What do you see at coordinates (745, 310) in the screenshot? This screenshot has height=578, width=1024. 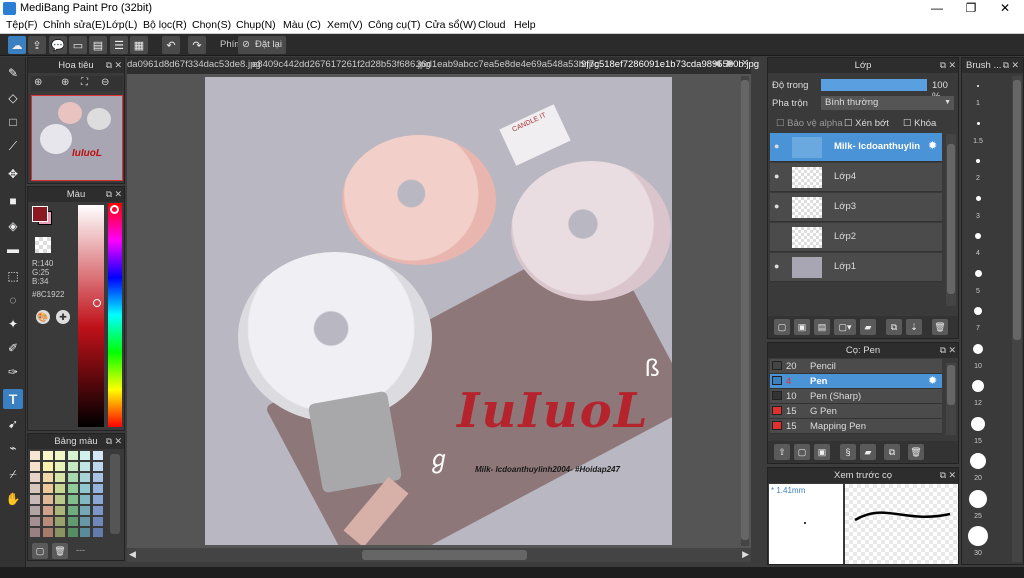 I see `vertical-scroll-thumb` at bounding box center [745, 310].